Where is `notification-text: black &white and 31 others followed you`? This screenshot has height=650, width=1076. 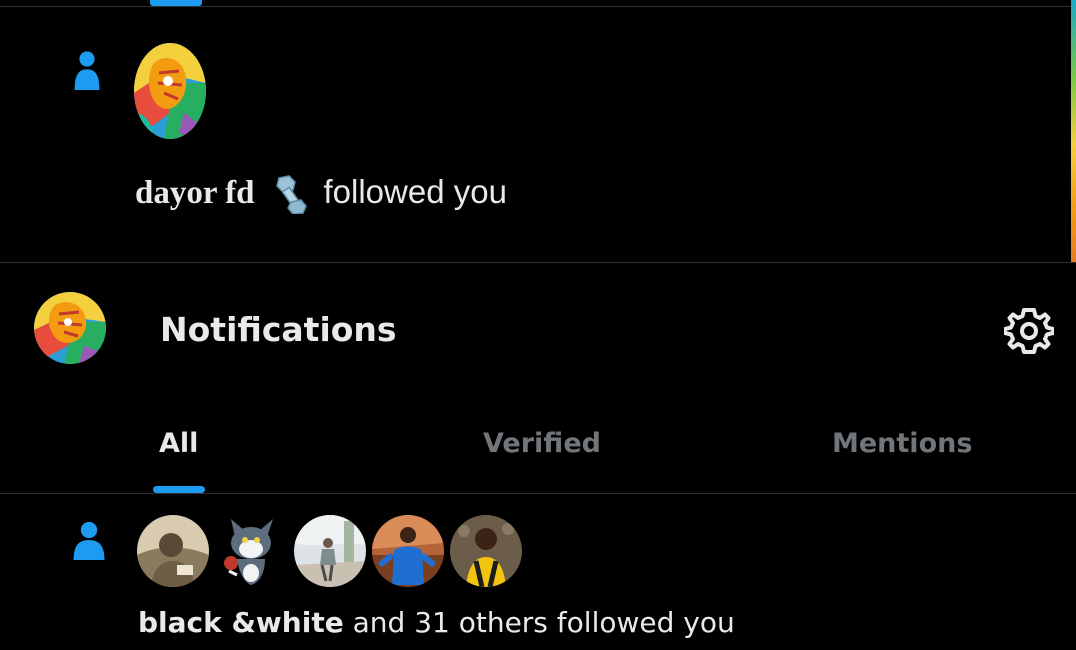
notification-text: black &white and 31 others followed you is located at coordinates (436, 623).